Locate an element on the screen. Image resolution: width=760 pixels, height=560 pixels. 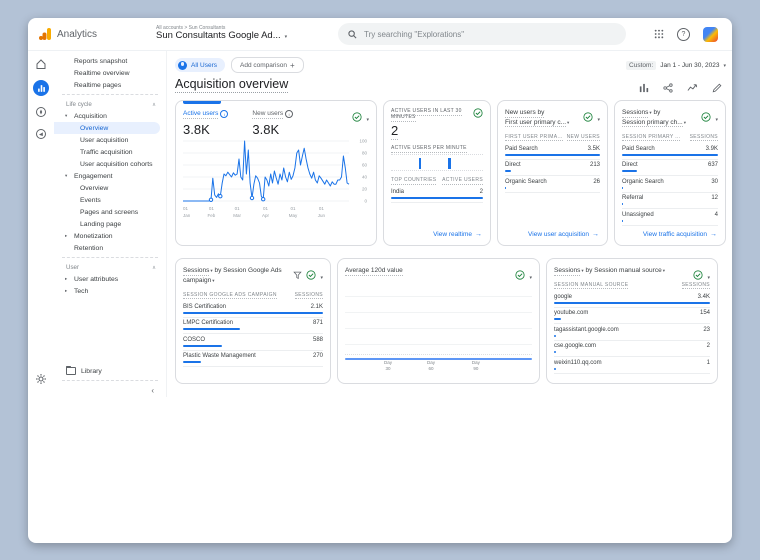
sidebar-section-life-cycle: Life cycle is located at coordinates (110, 104).